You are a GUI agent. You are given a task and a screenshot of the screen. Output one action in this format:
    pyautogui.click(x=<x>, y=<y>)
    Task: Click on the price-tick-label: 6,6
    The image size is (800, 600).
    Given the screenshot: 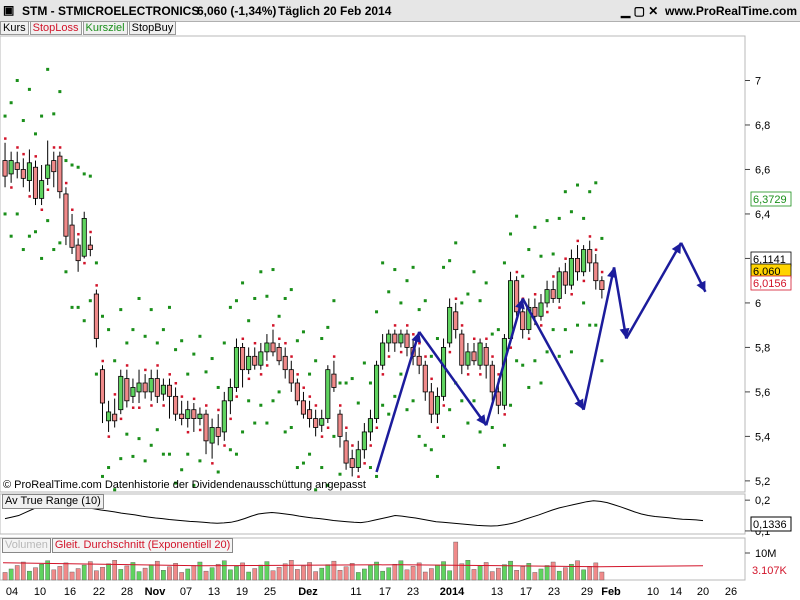 What is the action you would take?
    pyautogui.click(x=762, y=170)
    